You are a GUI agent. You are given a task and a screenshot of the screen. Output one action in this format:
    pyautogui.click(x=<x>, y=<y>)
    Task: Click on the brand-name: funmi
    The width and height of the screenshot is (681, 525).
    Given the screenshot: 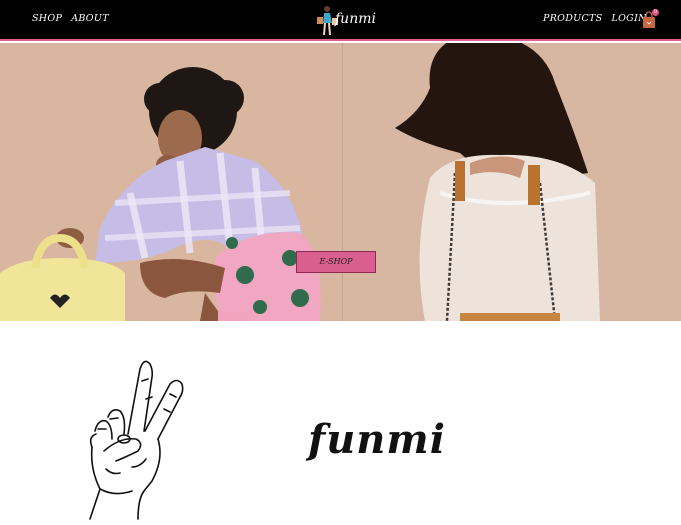 What is the action you would take?
    pyautogui.click(x=355, y=19)
    